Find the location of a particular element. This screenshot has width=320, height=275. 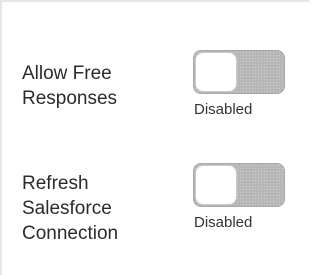

refresh-salesforce-connection-toggle is located at coordinates (239, 185).